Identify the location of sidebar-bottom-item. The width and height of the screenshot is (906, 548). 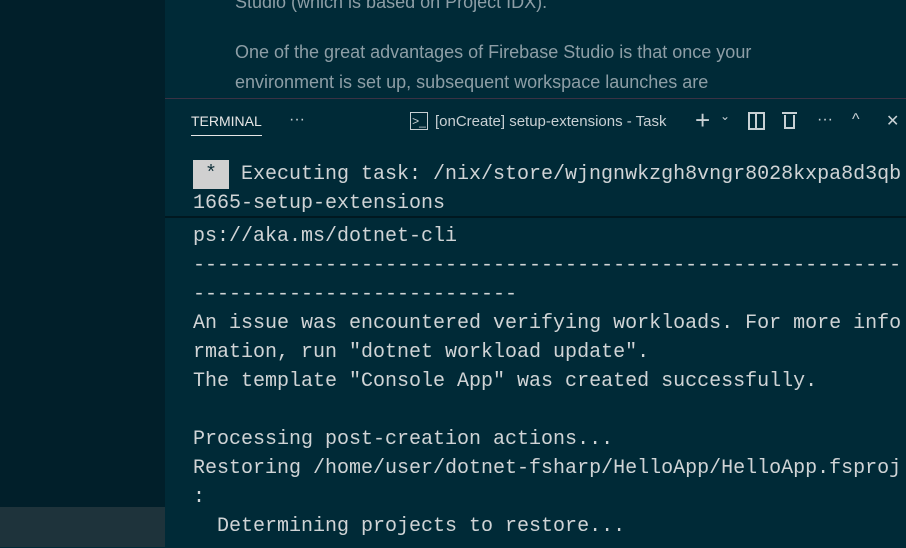
(82, 527).